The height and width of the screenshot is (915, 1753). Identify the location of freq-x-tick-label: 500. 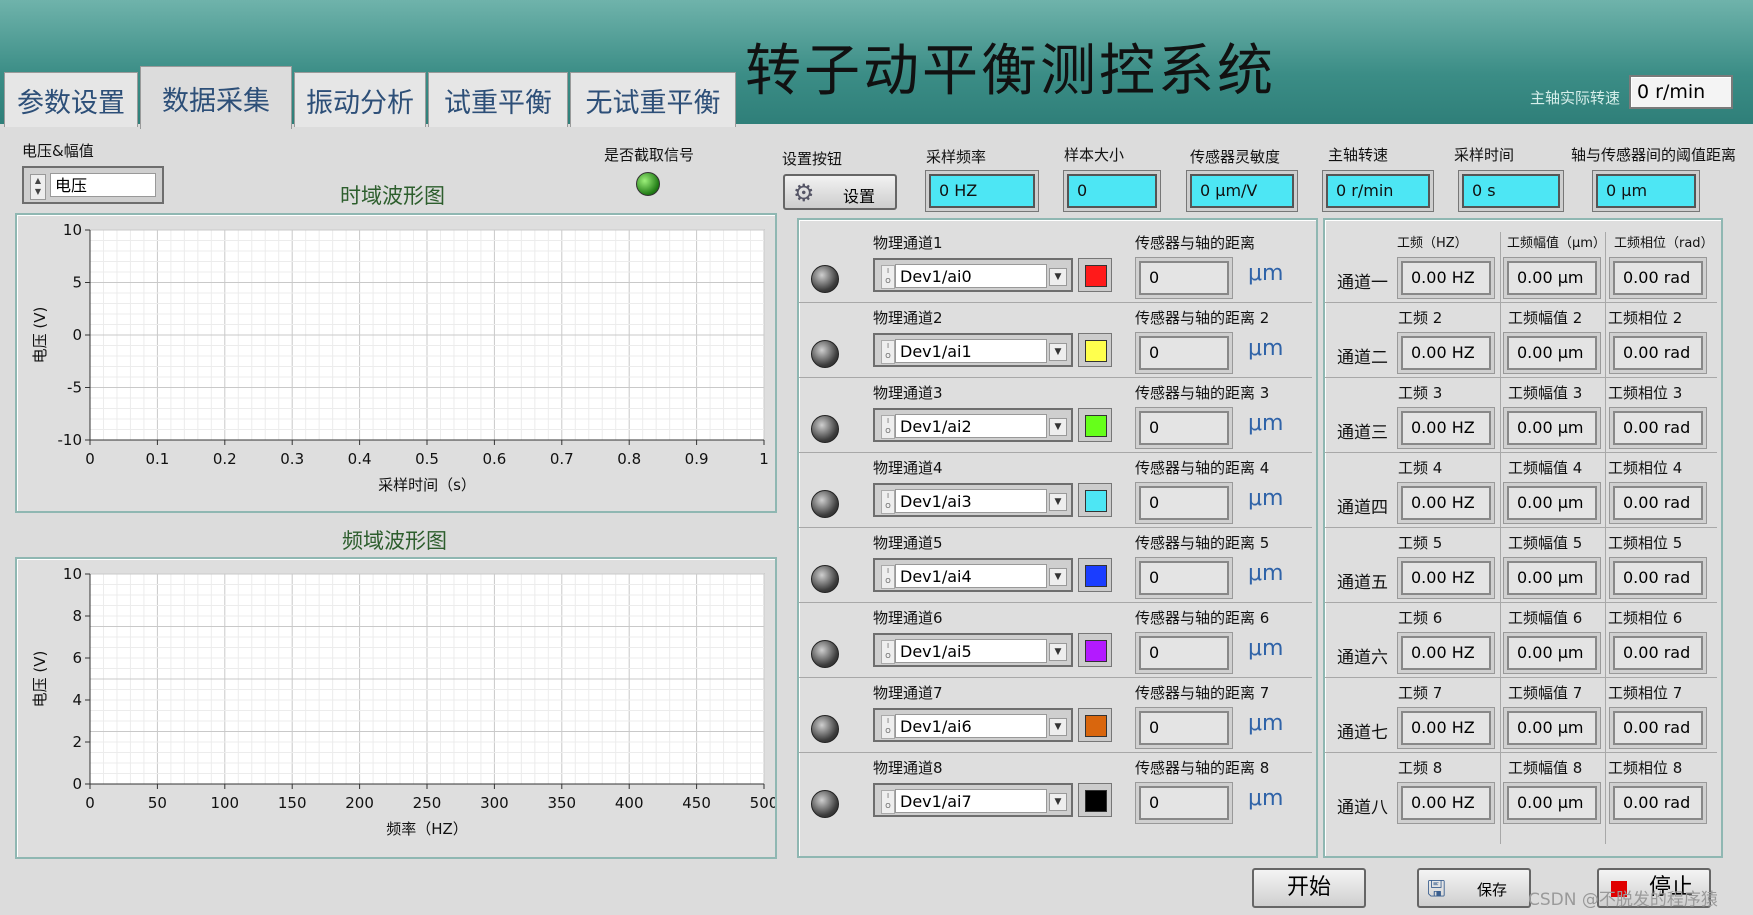
(762, 803).